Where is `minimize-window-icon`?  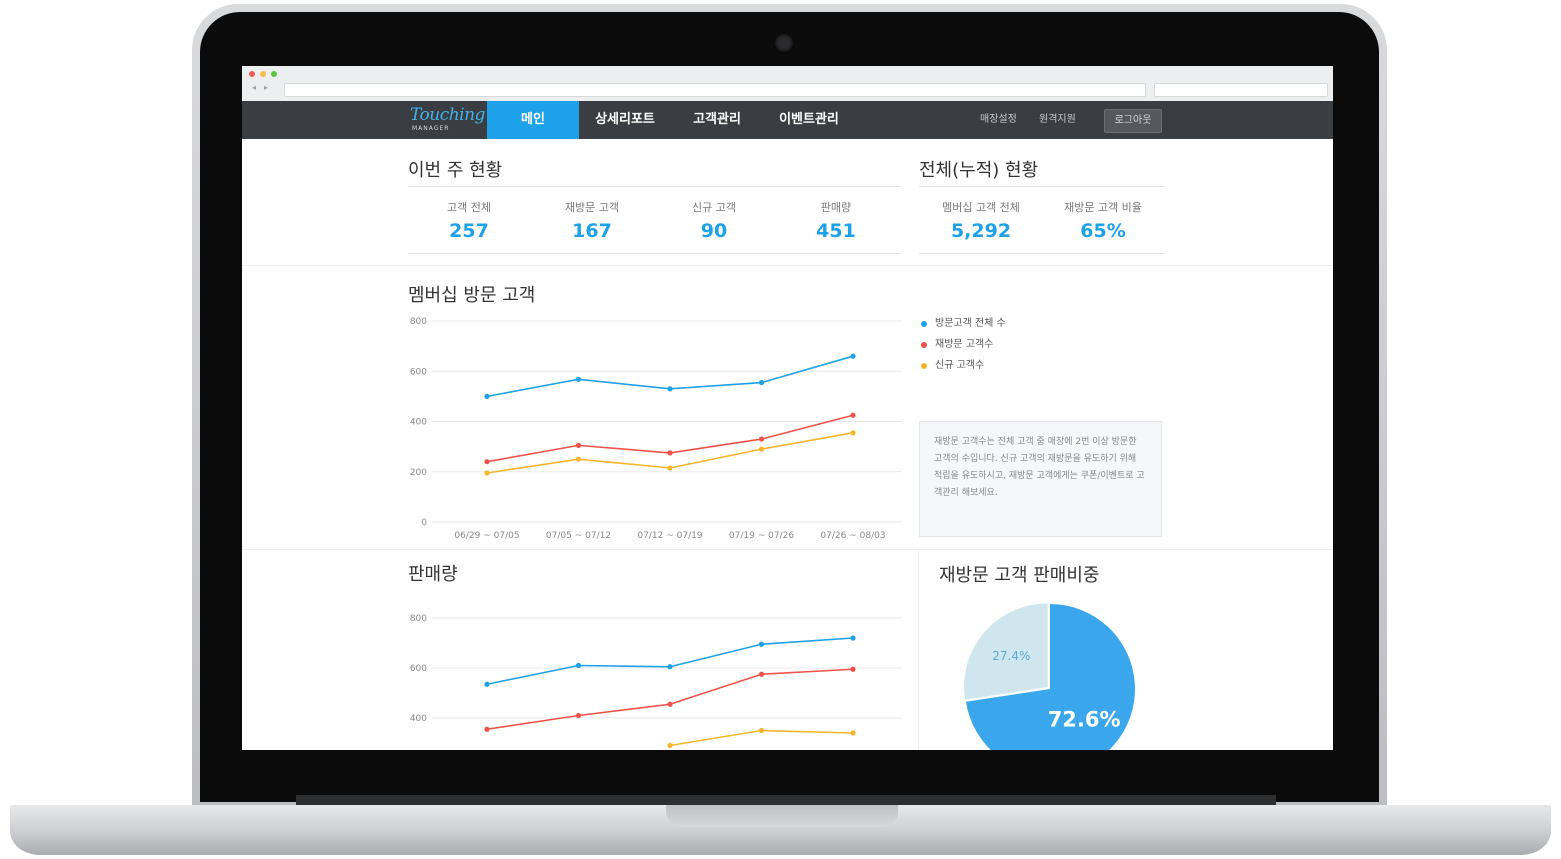
minimize-window-icon is located at coordinates (263, 74).